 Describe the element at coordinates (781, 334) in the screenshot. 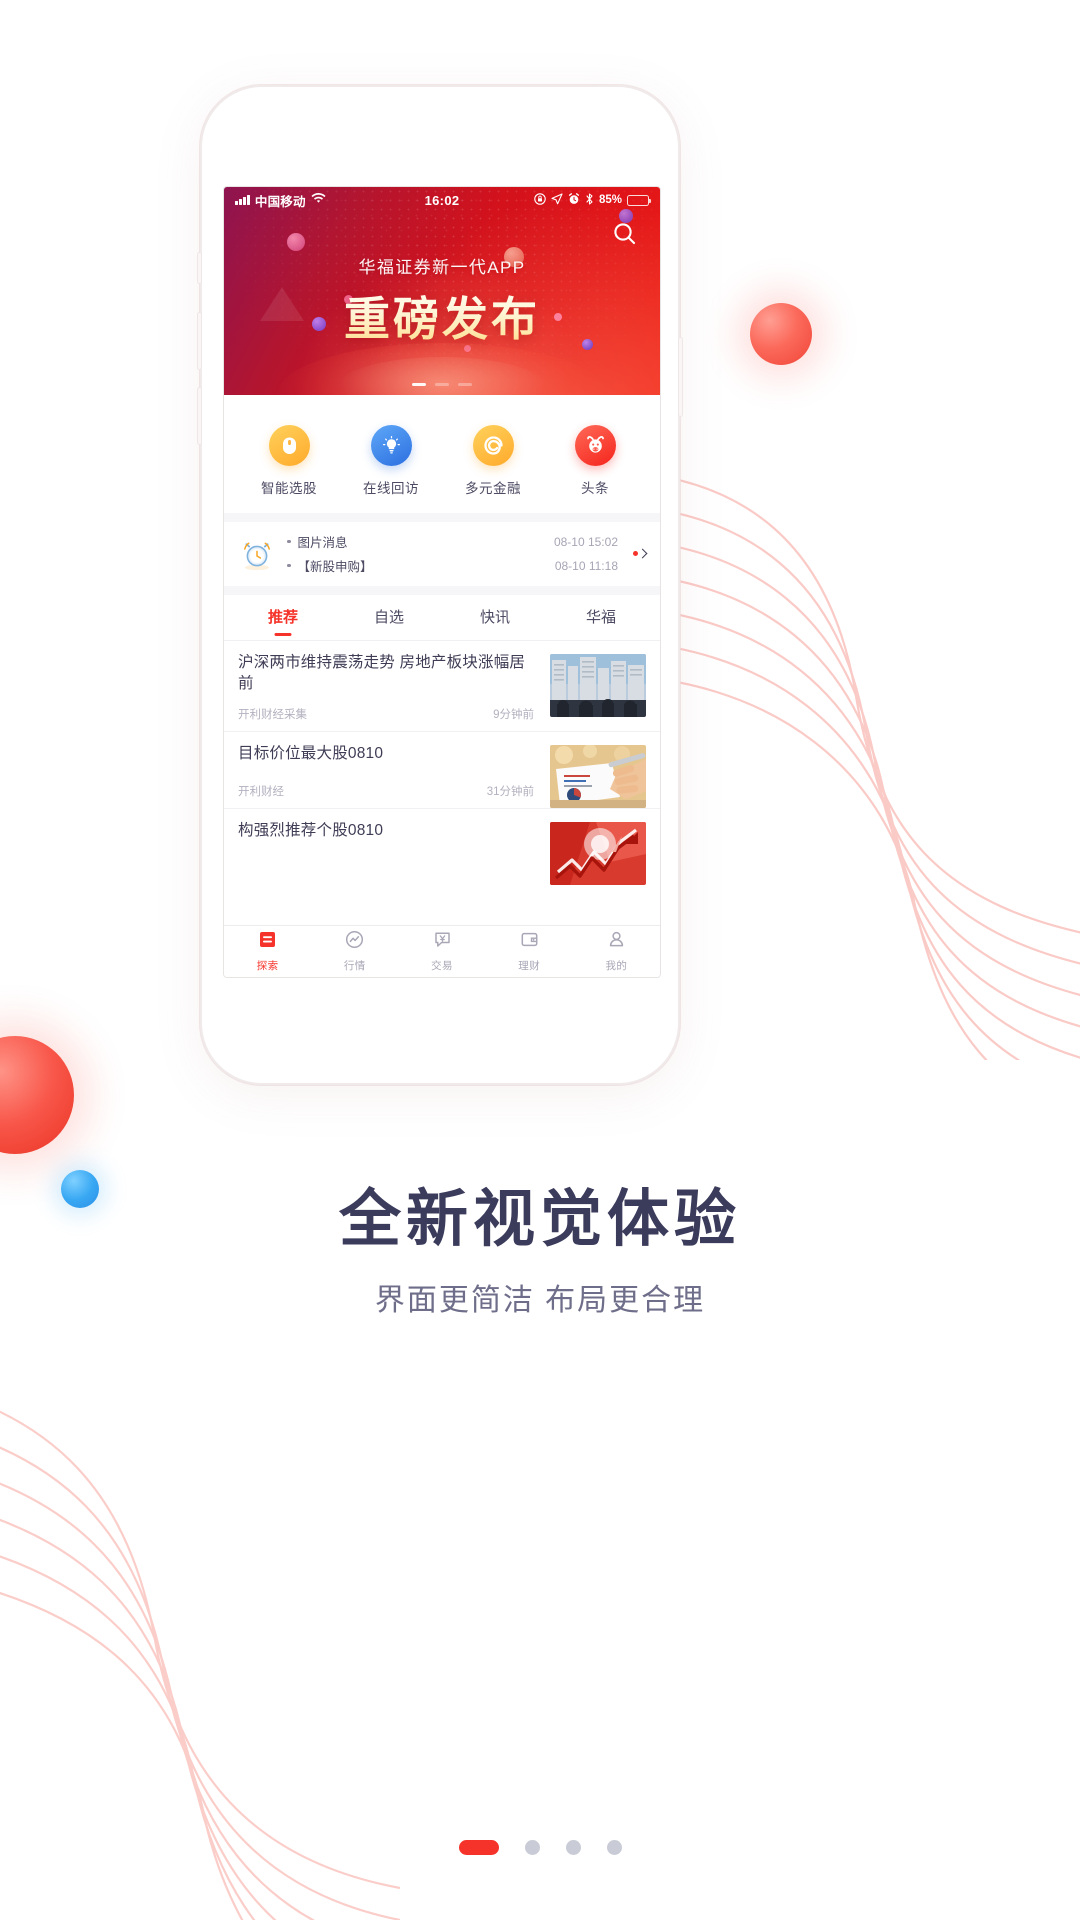

I see `red-sphere-right-decoration` at that location.